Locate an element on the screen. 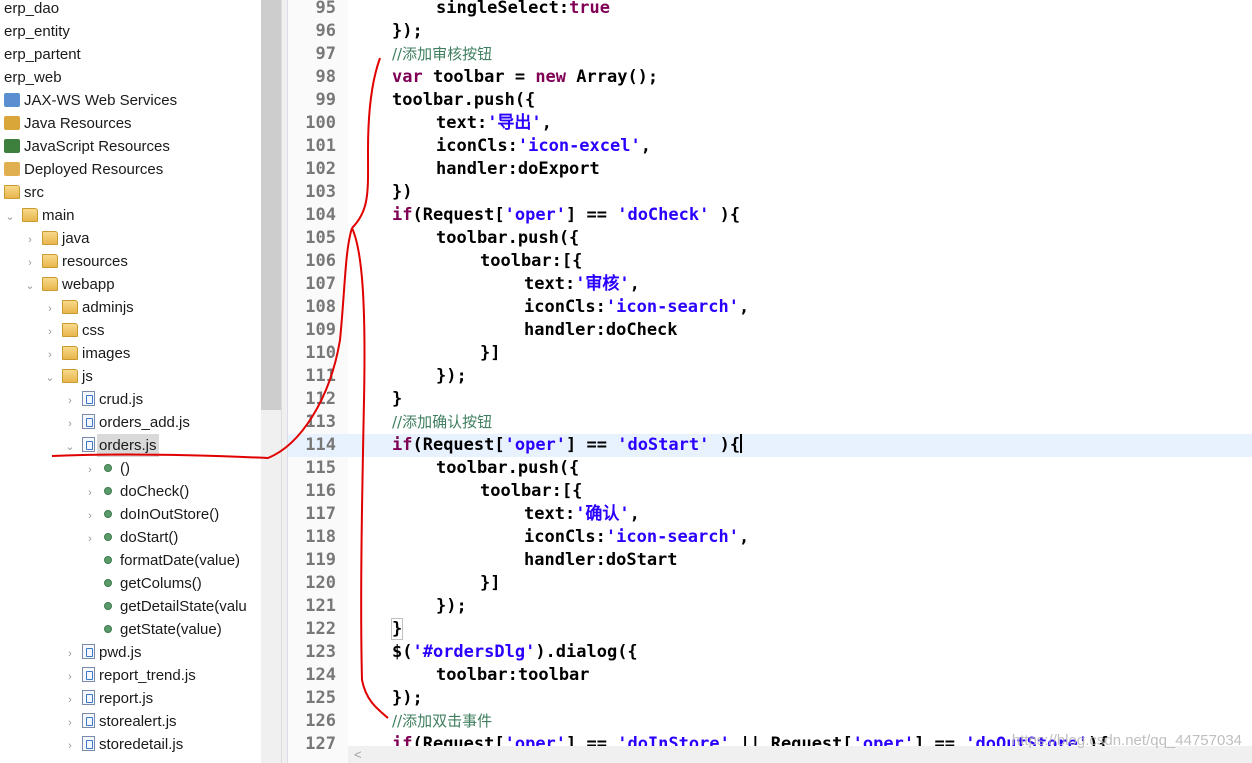 The height and width of the screenshot is (763, 1252). tree-item: erp_web is located at coordinates (33, 77).